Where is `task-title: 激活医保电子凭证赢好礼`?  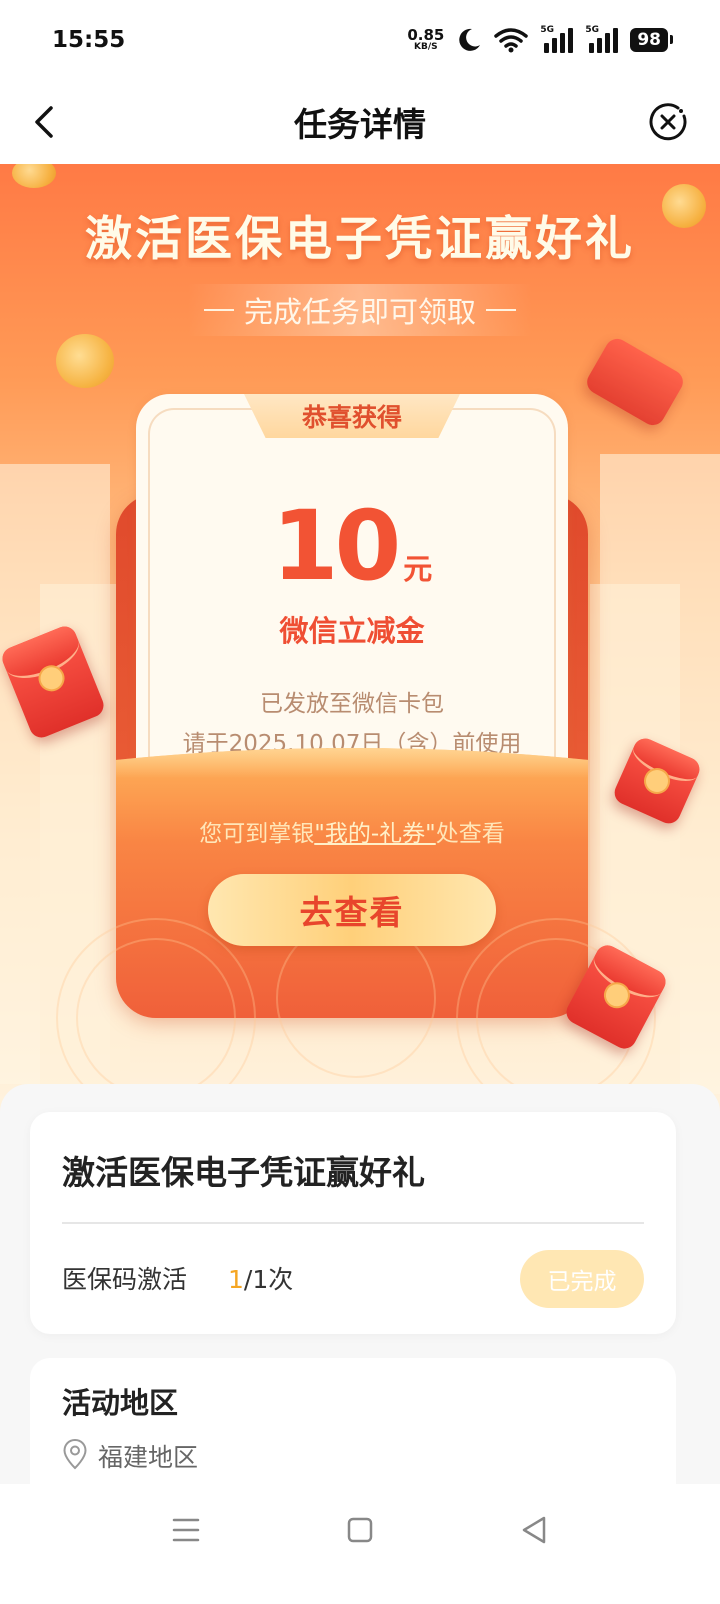
task-title: 激活医保电子凭证赢好礼 is located at coordinates (243, 1172).